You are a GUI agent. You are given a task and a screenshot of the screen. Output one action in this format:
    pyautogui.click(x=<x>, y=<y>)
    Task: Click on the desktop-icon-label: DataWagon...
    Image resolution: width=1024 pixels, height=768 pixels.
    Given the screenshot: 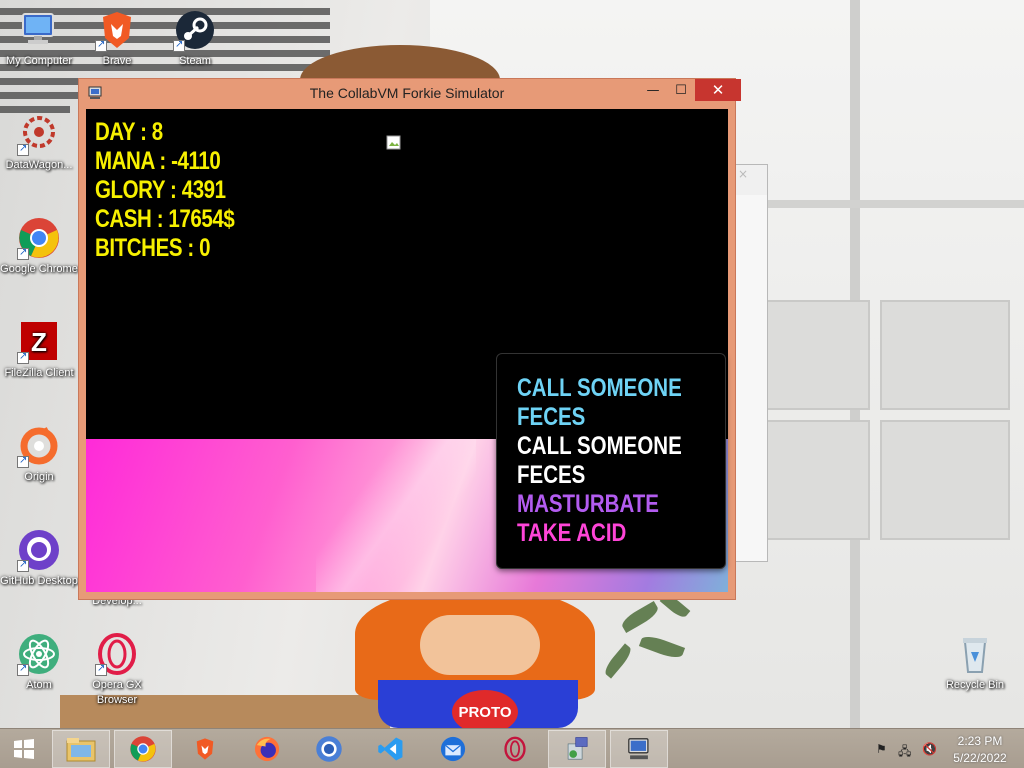 What is the action you would take?
    pyautogui.click(x=39, y=165)
    